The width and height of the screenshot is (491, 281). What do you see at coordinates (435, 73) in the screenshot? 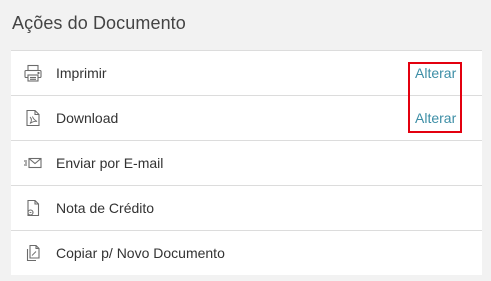
I see `print-change-link: Alterar` at bounding box center [435, 73].